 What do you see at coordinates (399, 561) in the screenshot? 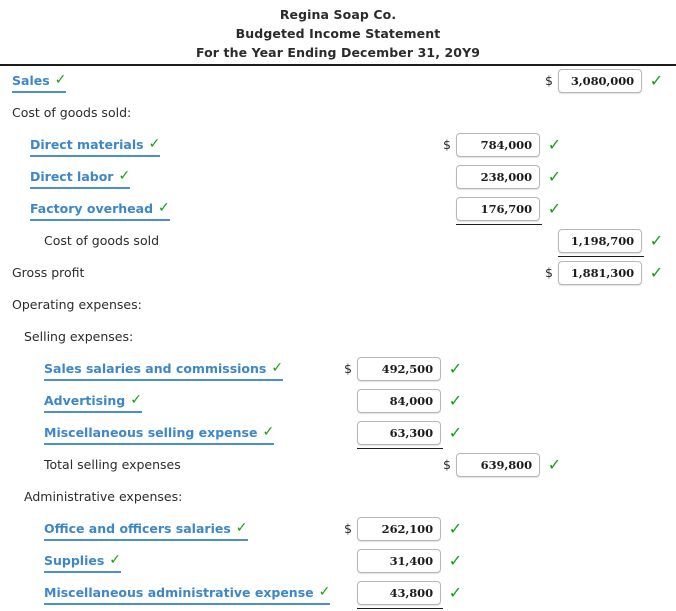
I see `amount-input: 31,400` at bounding box center [399, 561].